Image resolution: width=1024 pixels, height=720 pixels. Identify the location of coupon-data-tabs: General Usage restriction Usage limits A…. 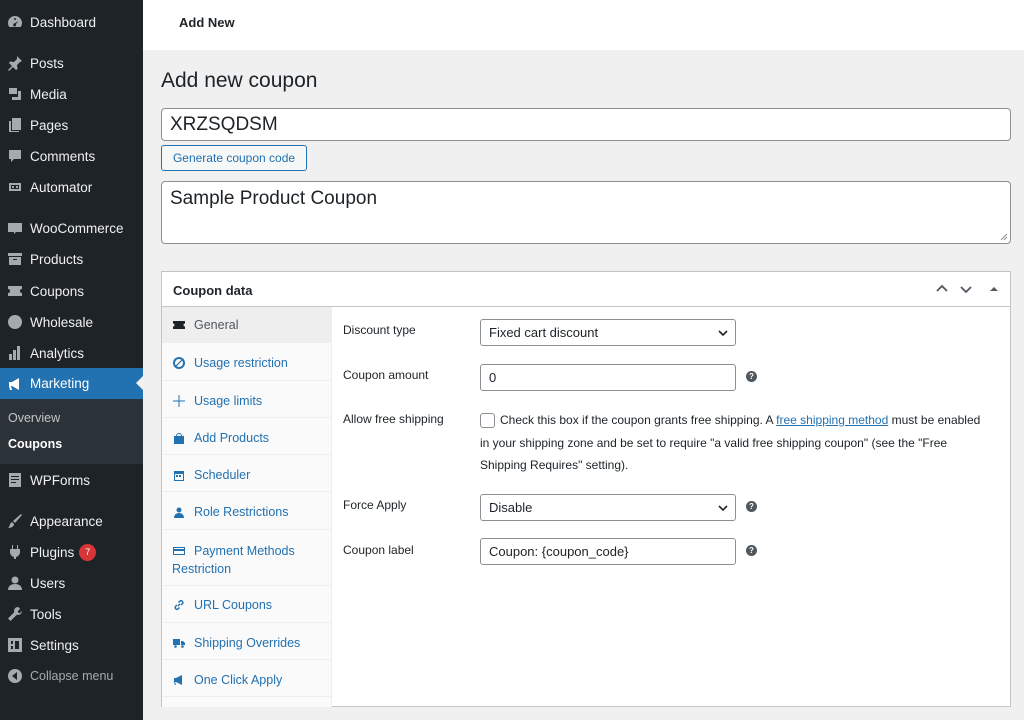
(247, 507).